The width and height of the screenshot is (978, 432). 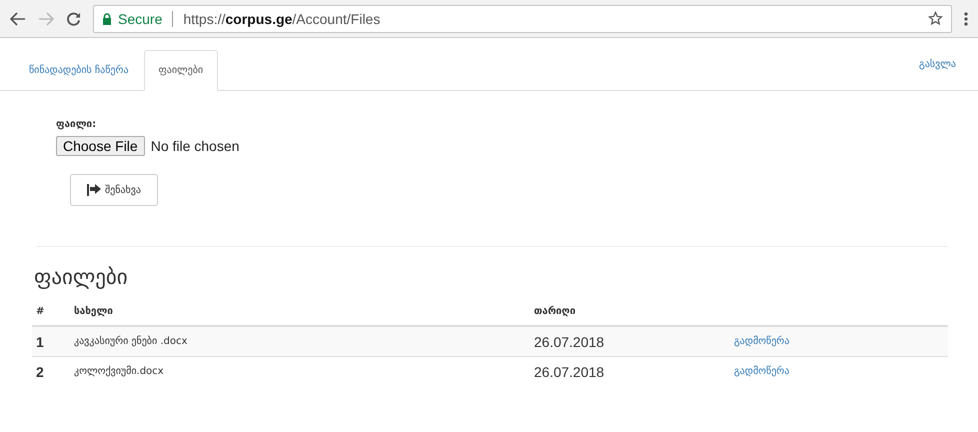 I want to click on table-cell-text: 1, so click(x=40, y=342).